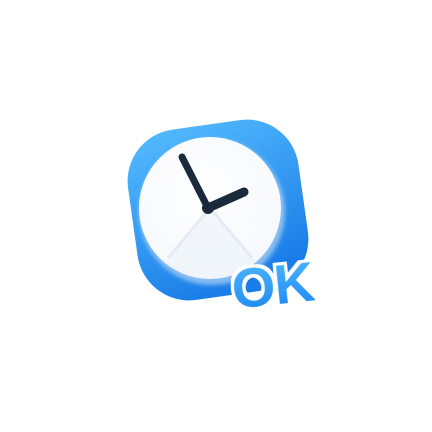 This screenshot has height=432, width=432. What do you see at coordinates (272, 285) in the screenshot?
I see `ok-badge: OK` at bounding box center [272, 285].